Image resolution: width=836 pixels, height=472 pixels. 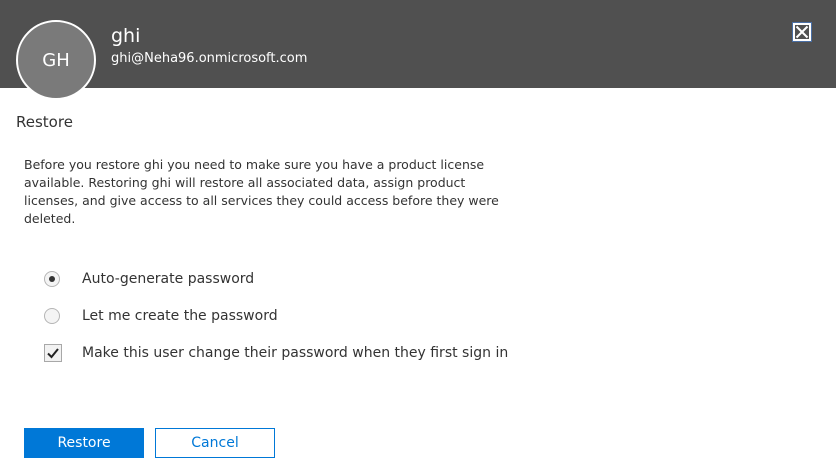 What do you see at coordinates (84, 443) in the screenshot?
I see `restore-button: Restore` at bounding box center [84, 443].